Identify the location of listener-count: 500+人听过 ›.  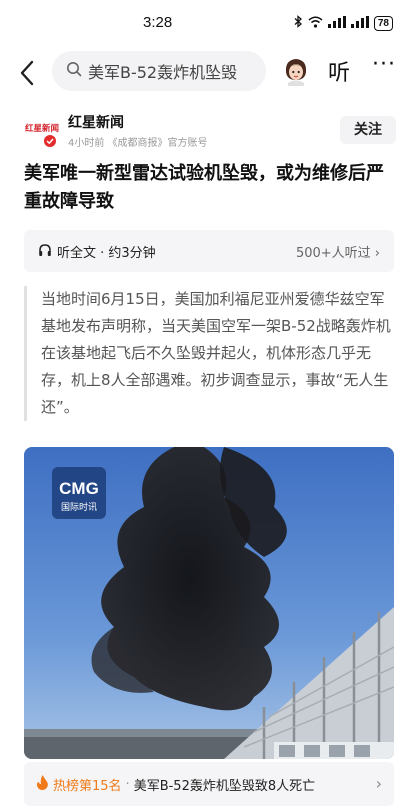
(337, 253).